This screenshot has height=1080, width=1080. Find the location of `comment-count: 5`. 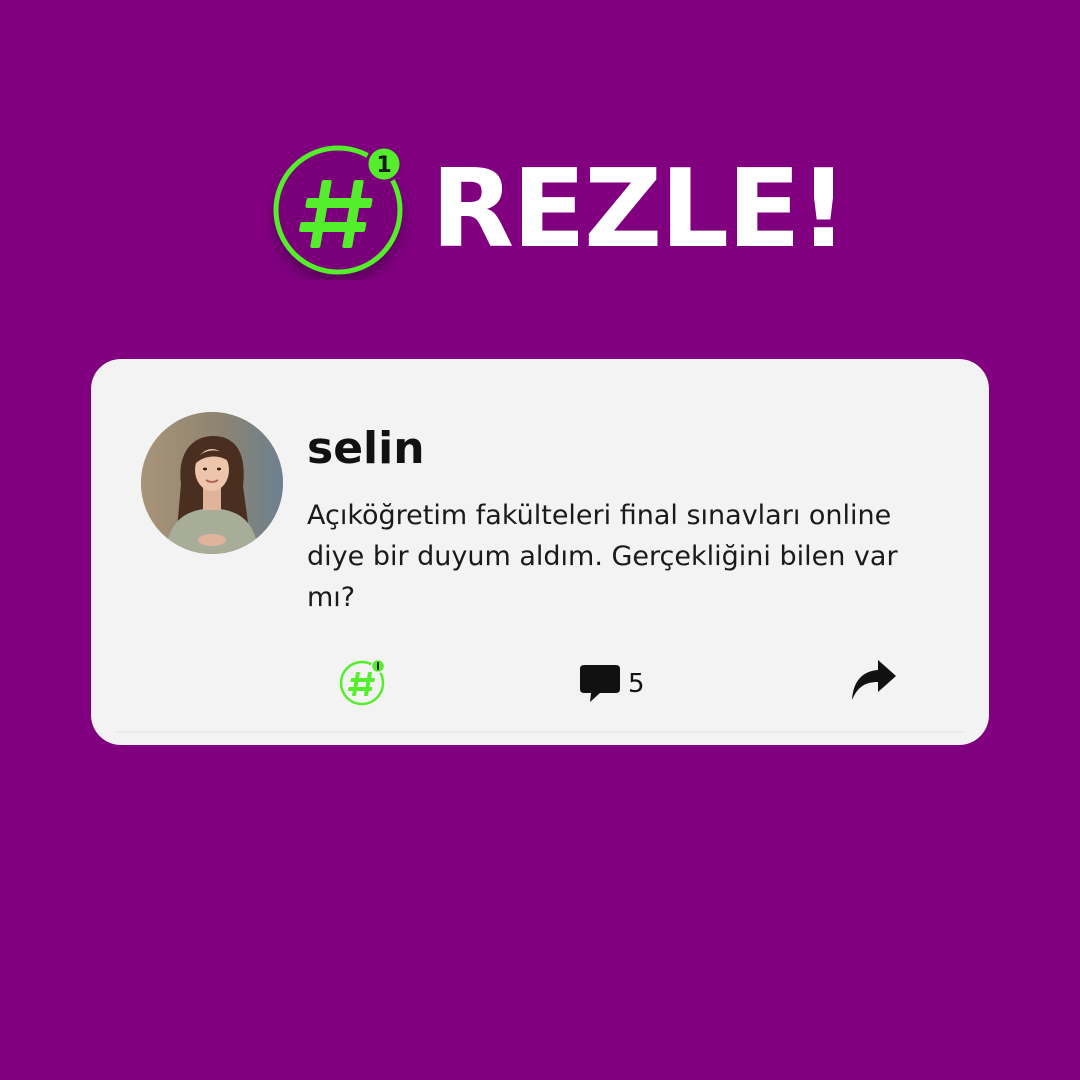

comment-count: 5 is located at coordinates (636, 684).